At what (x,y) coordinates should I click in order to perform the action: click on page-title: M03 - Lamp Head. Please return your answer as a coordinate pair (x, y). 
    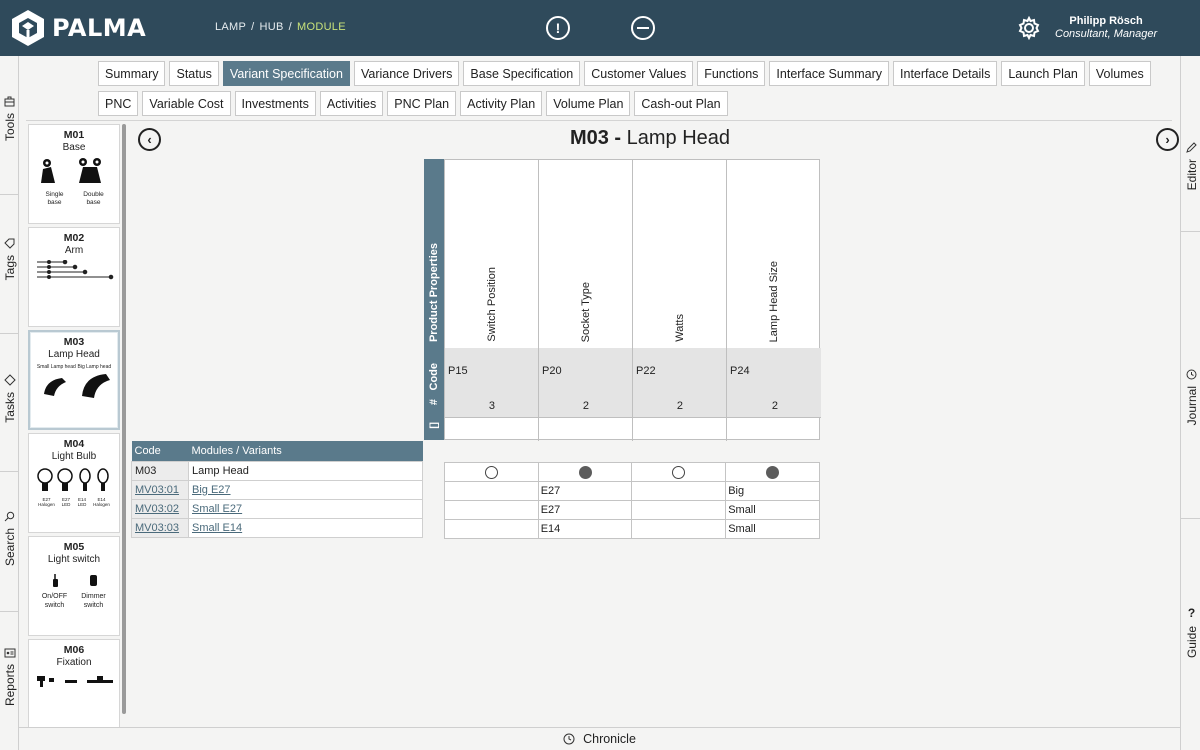
    Looking at the image, I should click on (650, 138).